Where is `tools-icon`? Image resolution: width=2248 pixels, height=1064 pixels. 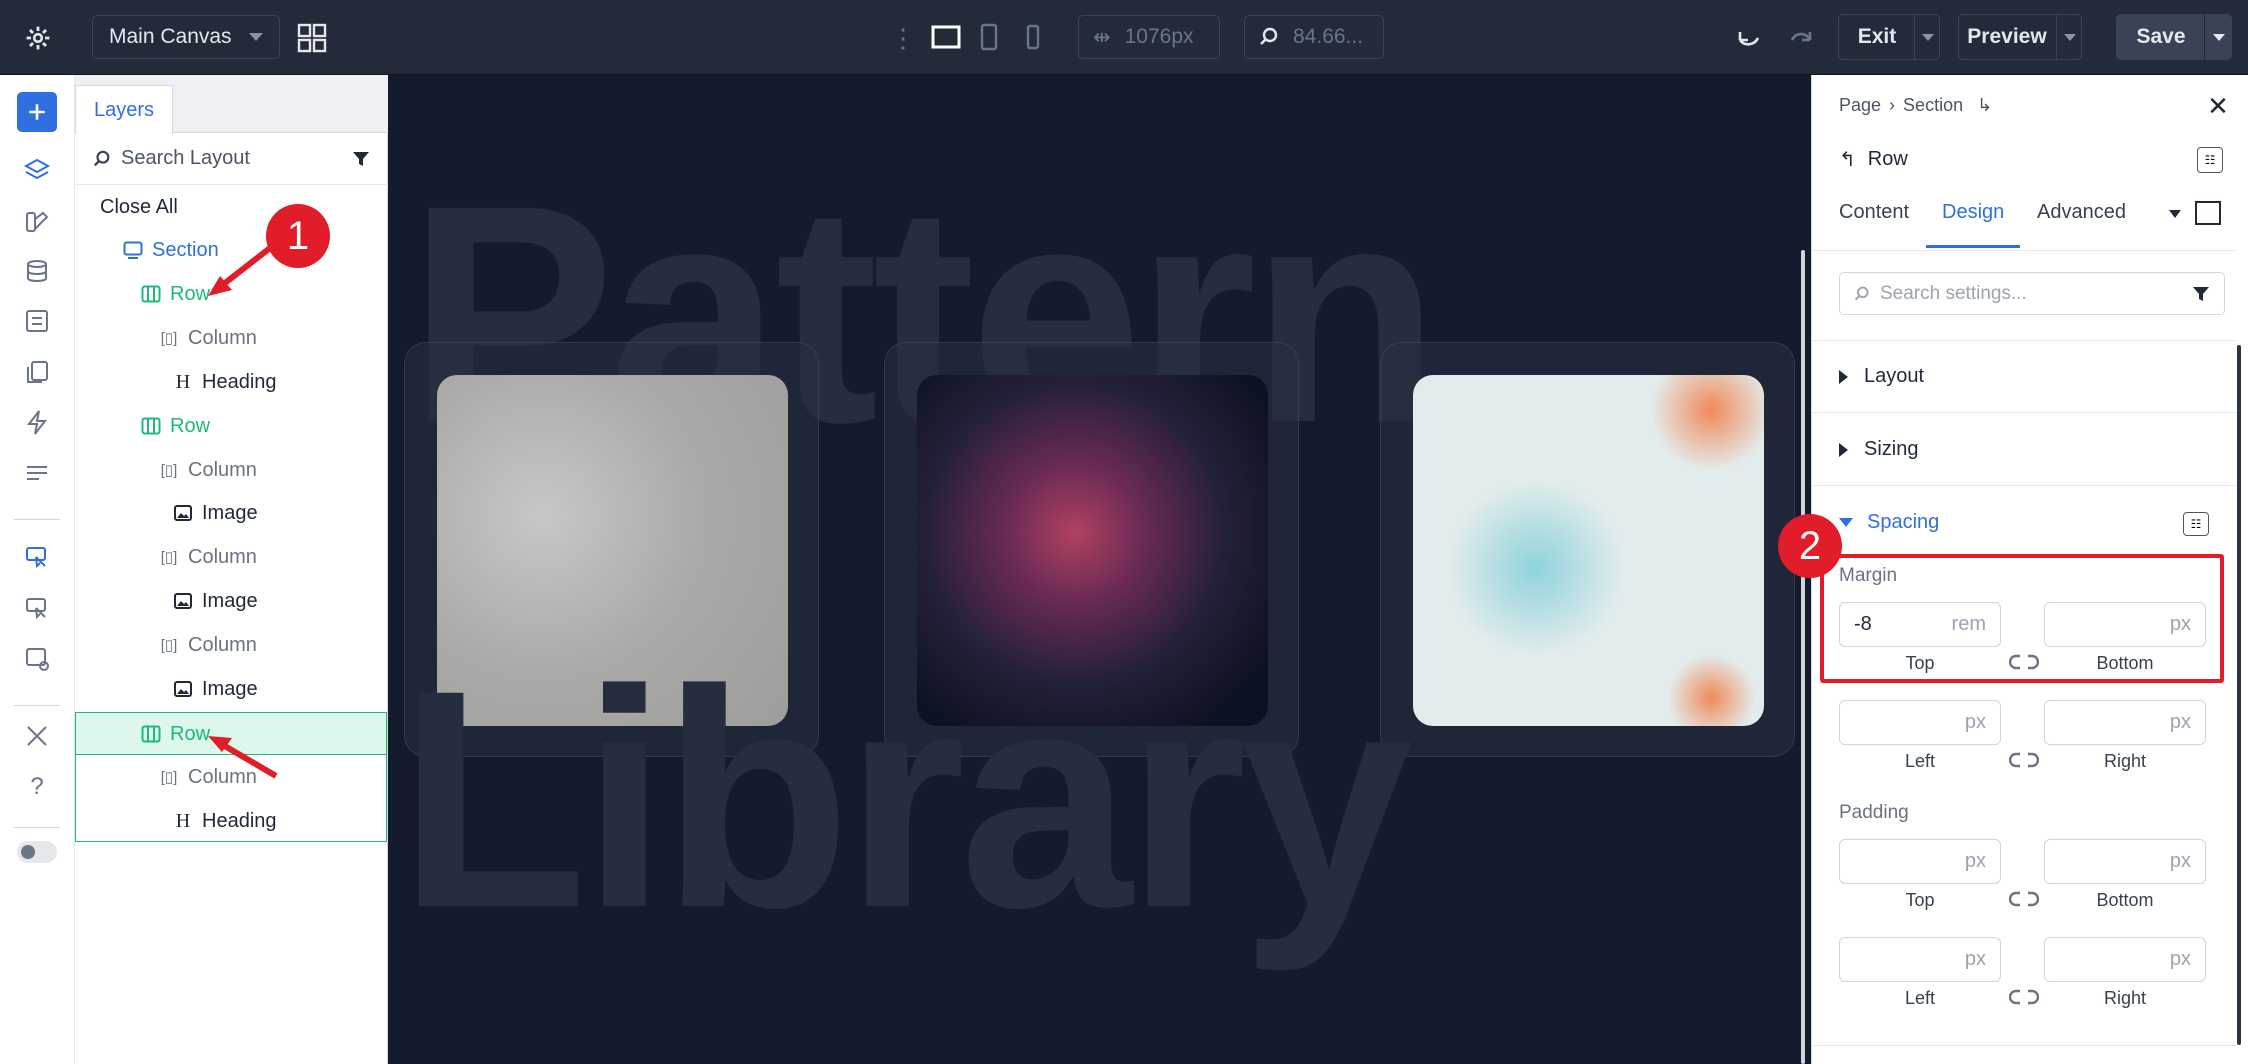 tools-icon is located at coordinates (37, 736).